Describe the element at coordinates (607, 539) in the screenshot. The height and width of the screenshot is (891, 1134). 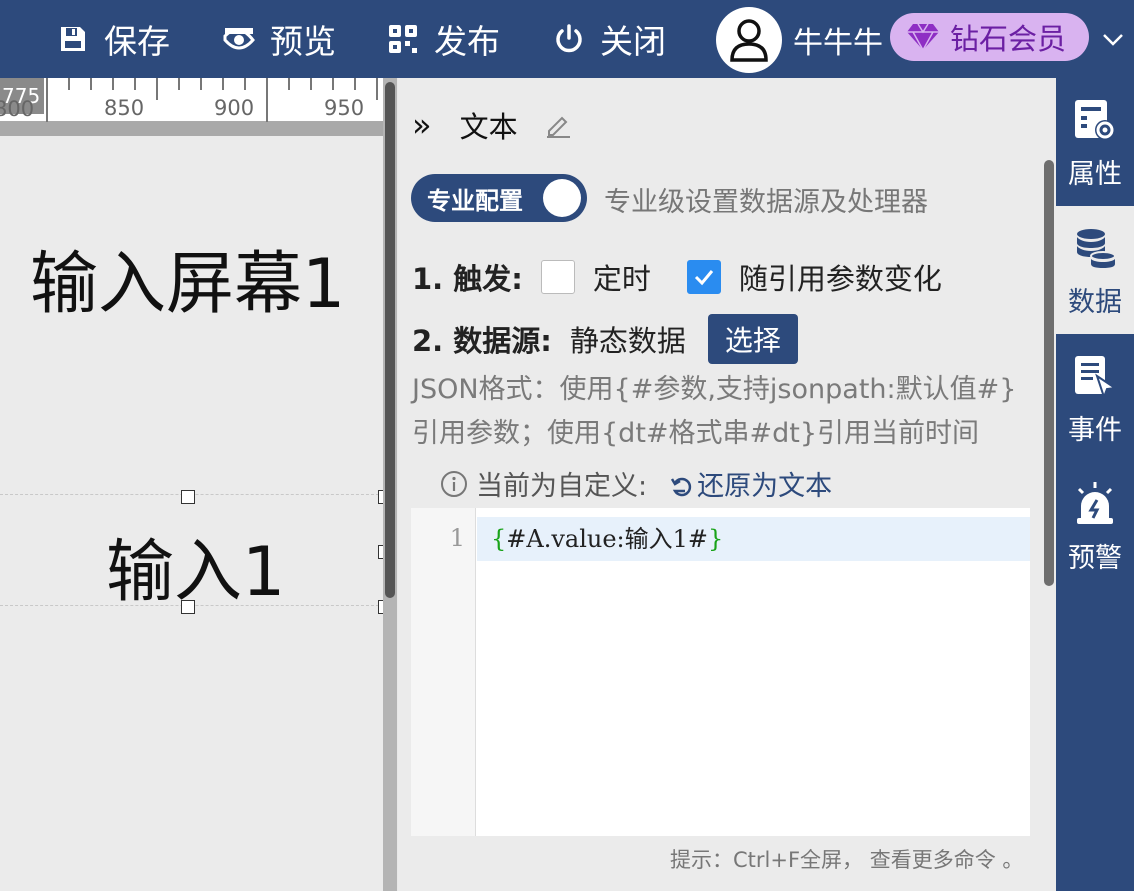
I see `code-text: #A.value:输入1#` at that location.